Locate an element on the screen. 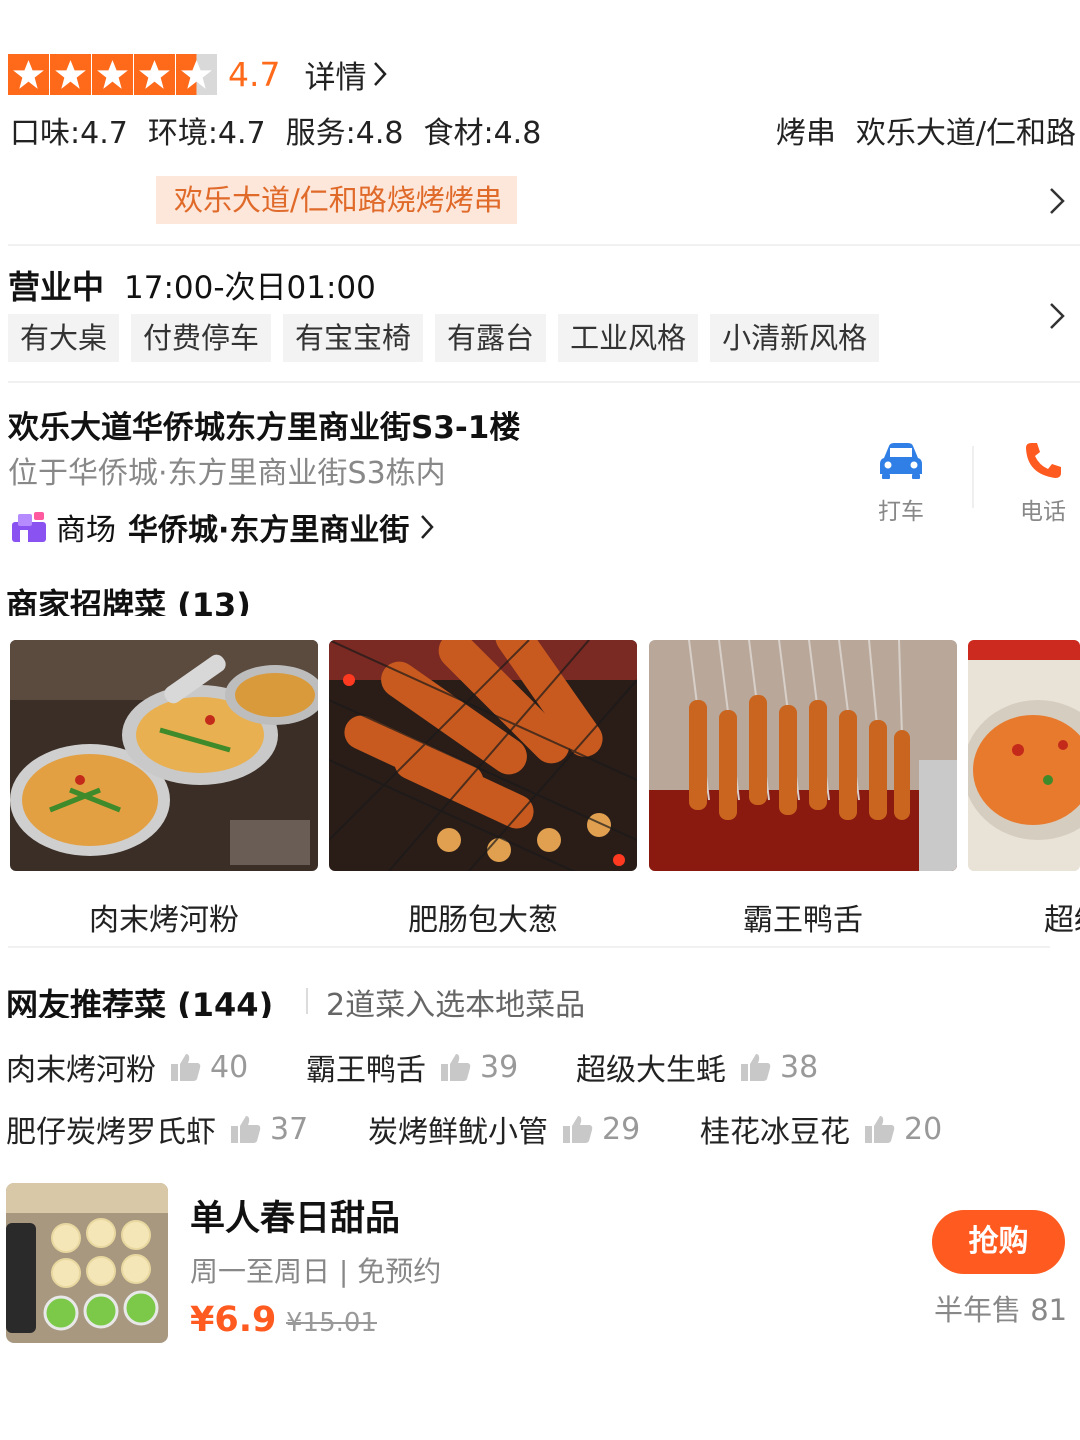 This screenshot has height=1440, width=1080. category-area: 烤串 欢乐大道/仁和路 is located at coordinates (926, 130).